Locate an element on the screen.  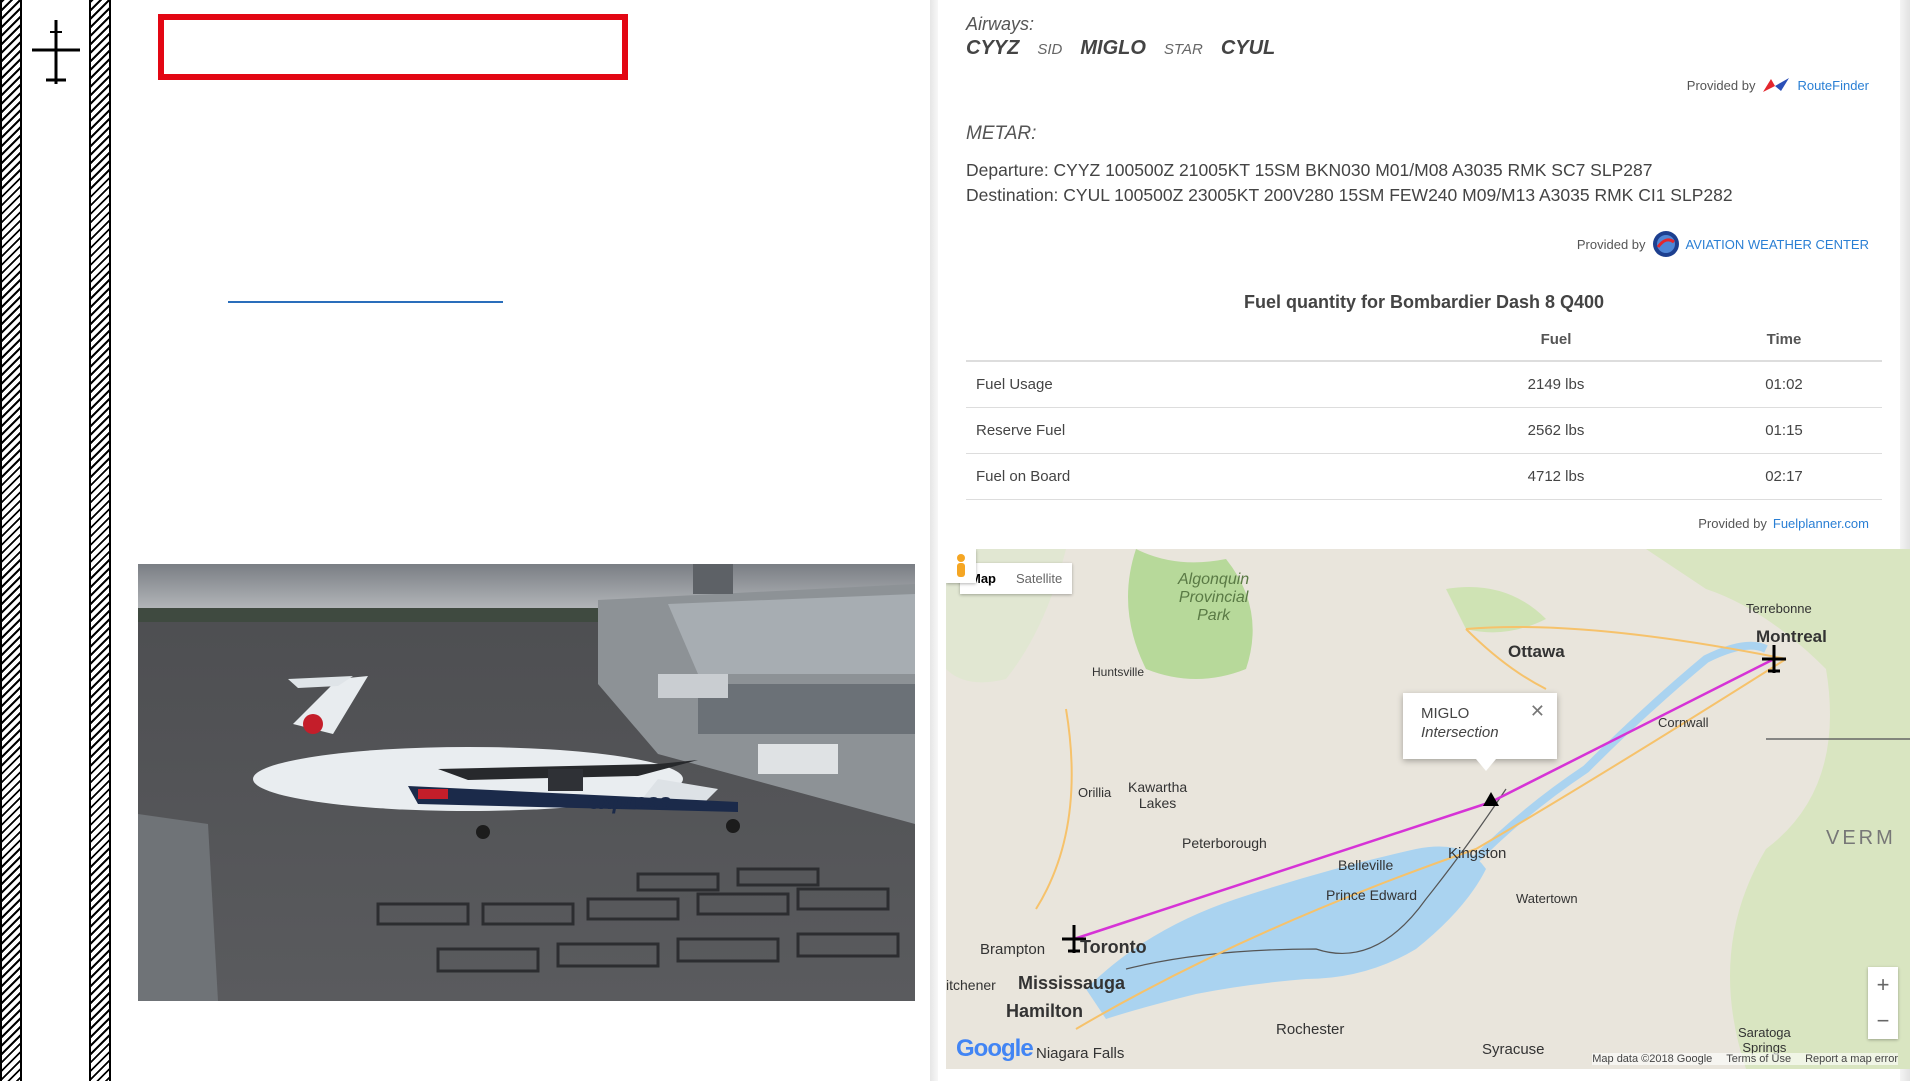
map-place-label: itchener is located at coordinates (971, 985).